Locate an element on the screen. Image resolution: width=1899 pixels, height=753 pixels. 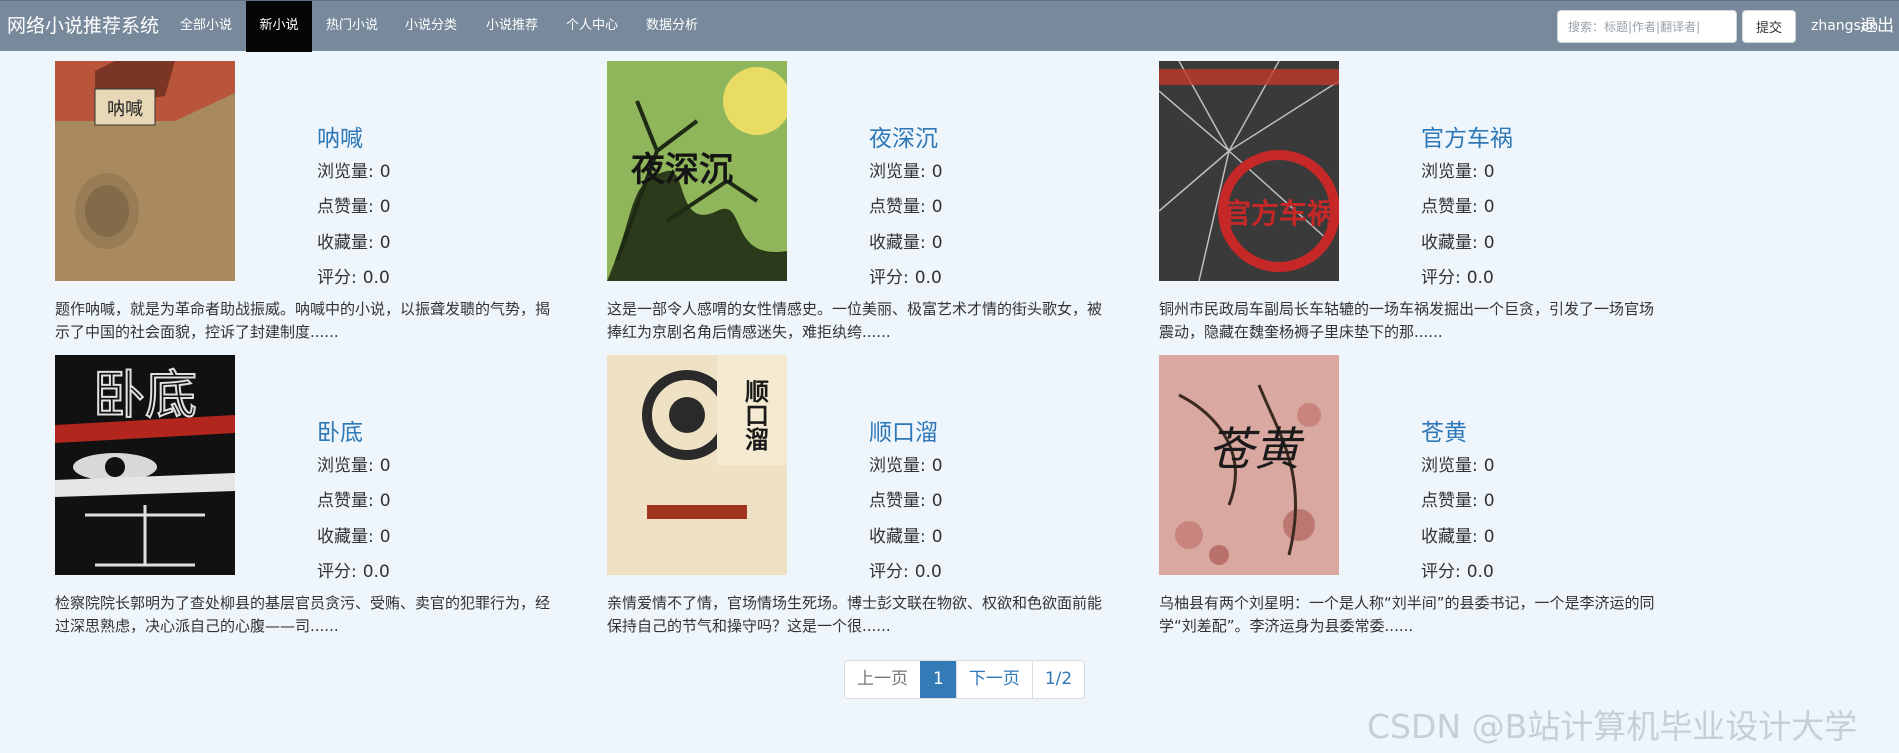
logout-link: 退出 is located at coordinates (1877, 26).